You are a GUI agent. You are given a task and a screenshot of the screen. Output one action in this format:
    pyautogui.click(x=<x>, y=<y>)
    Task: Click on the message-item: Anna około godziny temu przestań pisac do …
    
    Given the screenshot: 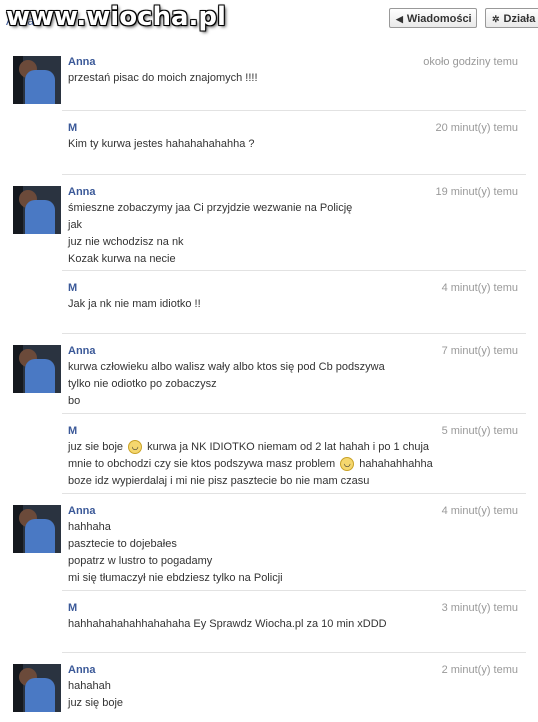 What is the action you would take?
    pyautogui.click(x=269, y=77)
    